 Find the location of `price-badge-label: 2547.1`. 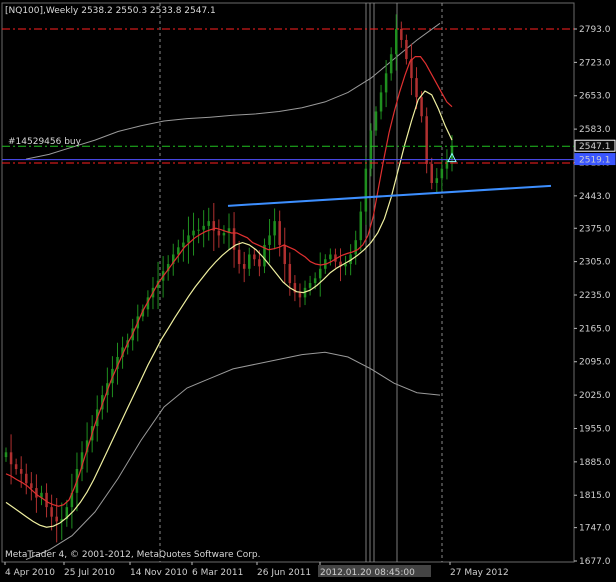

price-badge-label: 2547.1 is located at coordinates (595, 147).